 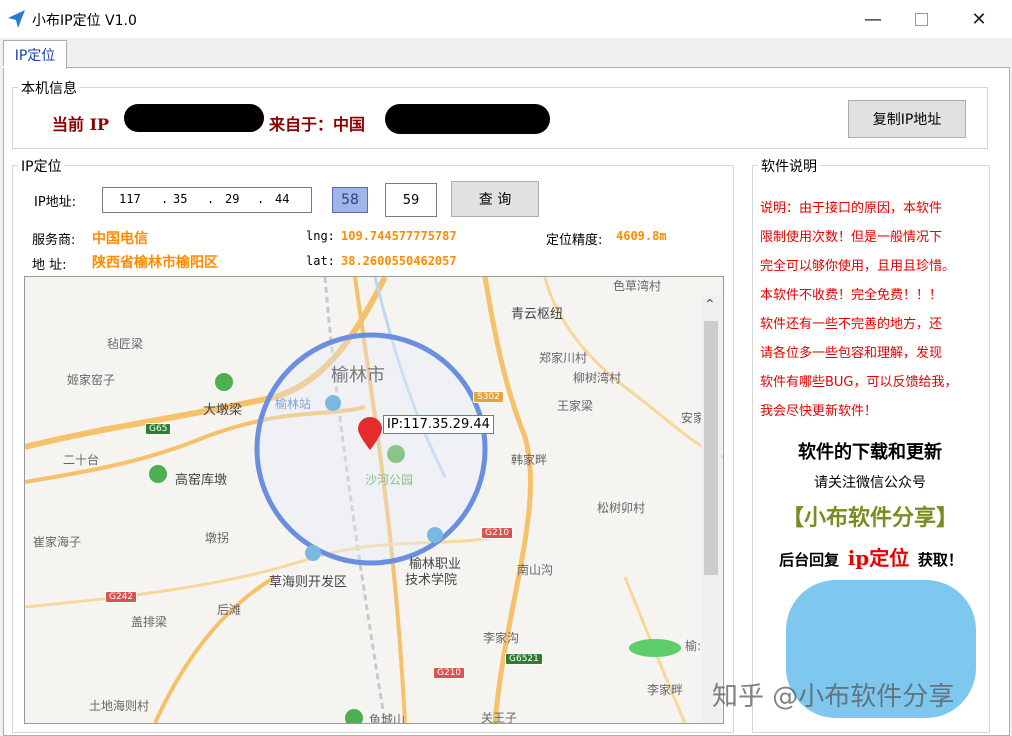 What do you see at coordinates (313, 553) in the screenshot?
I see `district-icon` at bounding box center [313, 553].